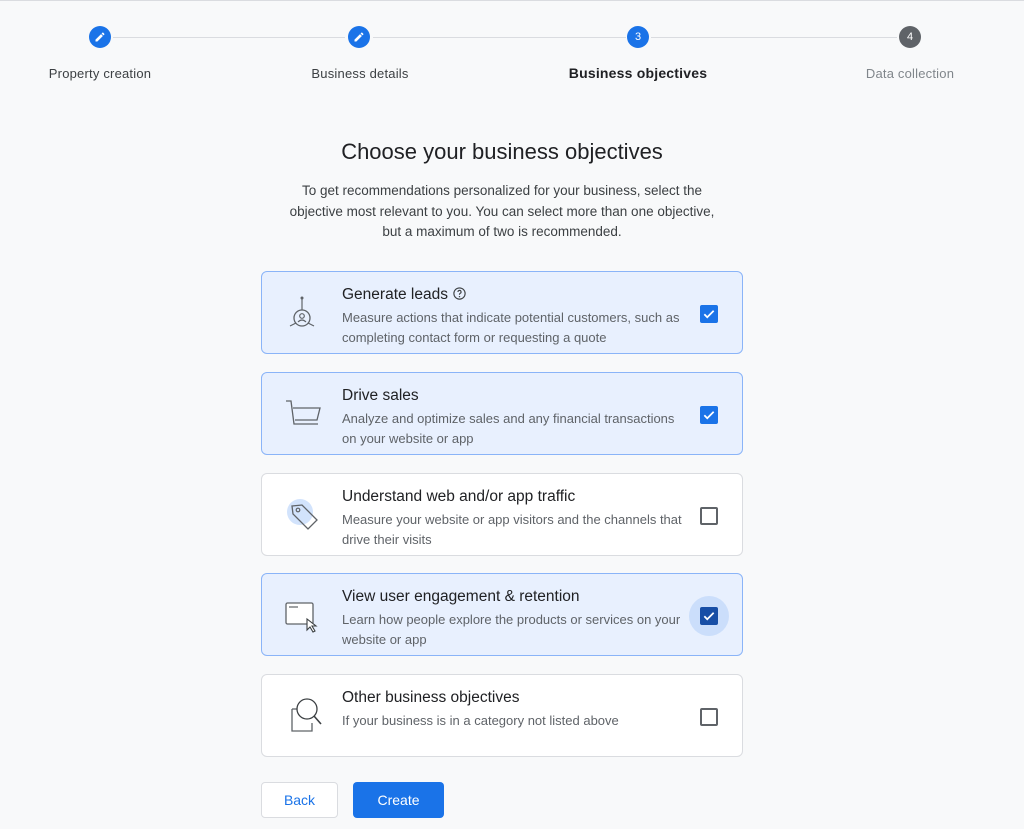 This screenshot has height=829, width=1024. What do you see at coordinates (303, 412) in the screenshot?
I see `shopping-cart-icon` at bounding box center [303, 412].